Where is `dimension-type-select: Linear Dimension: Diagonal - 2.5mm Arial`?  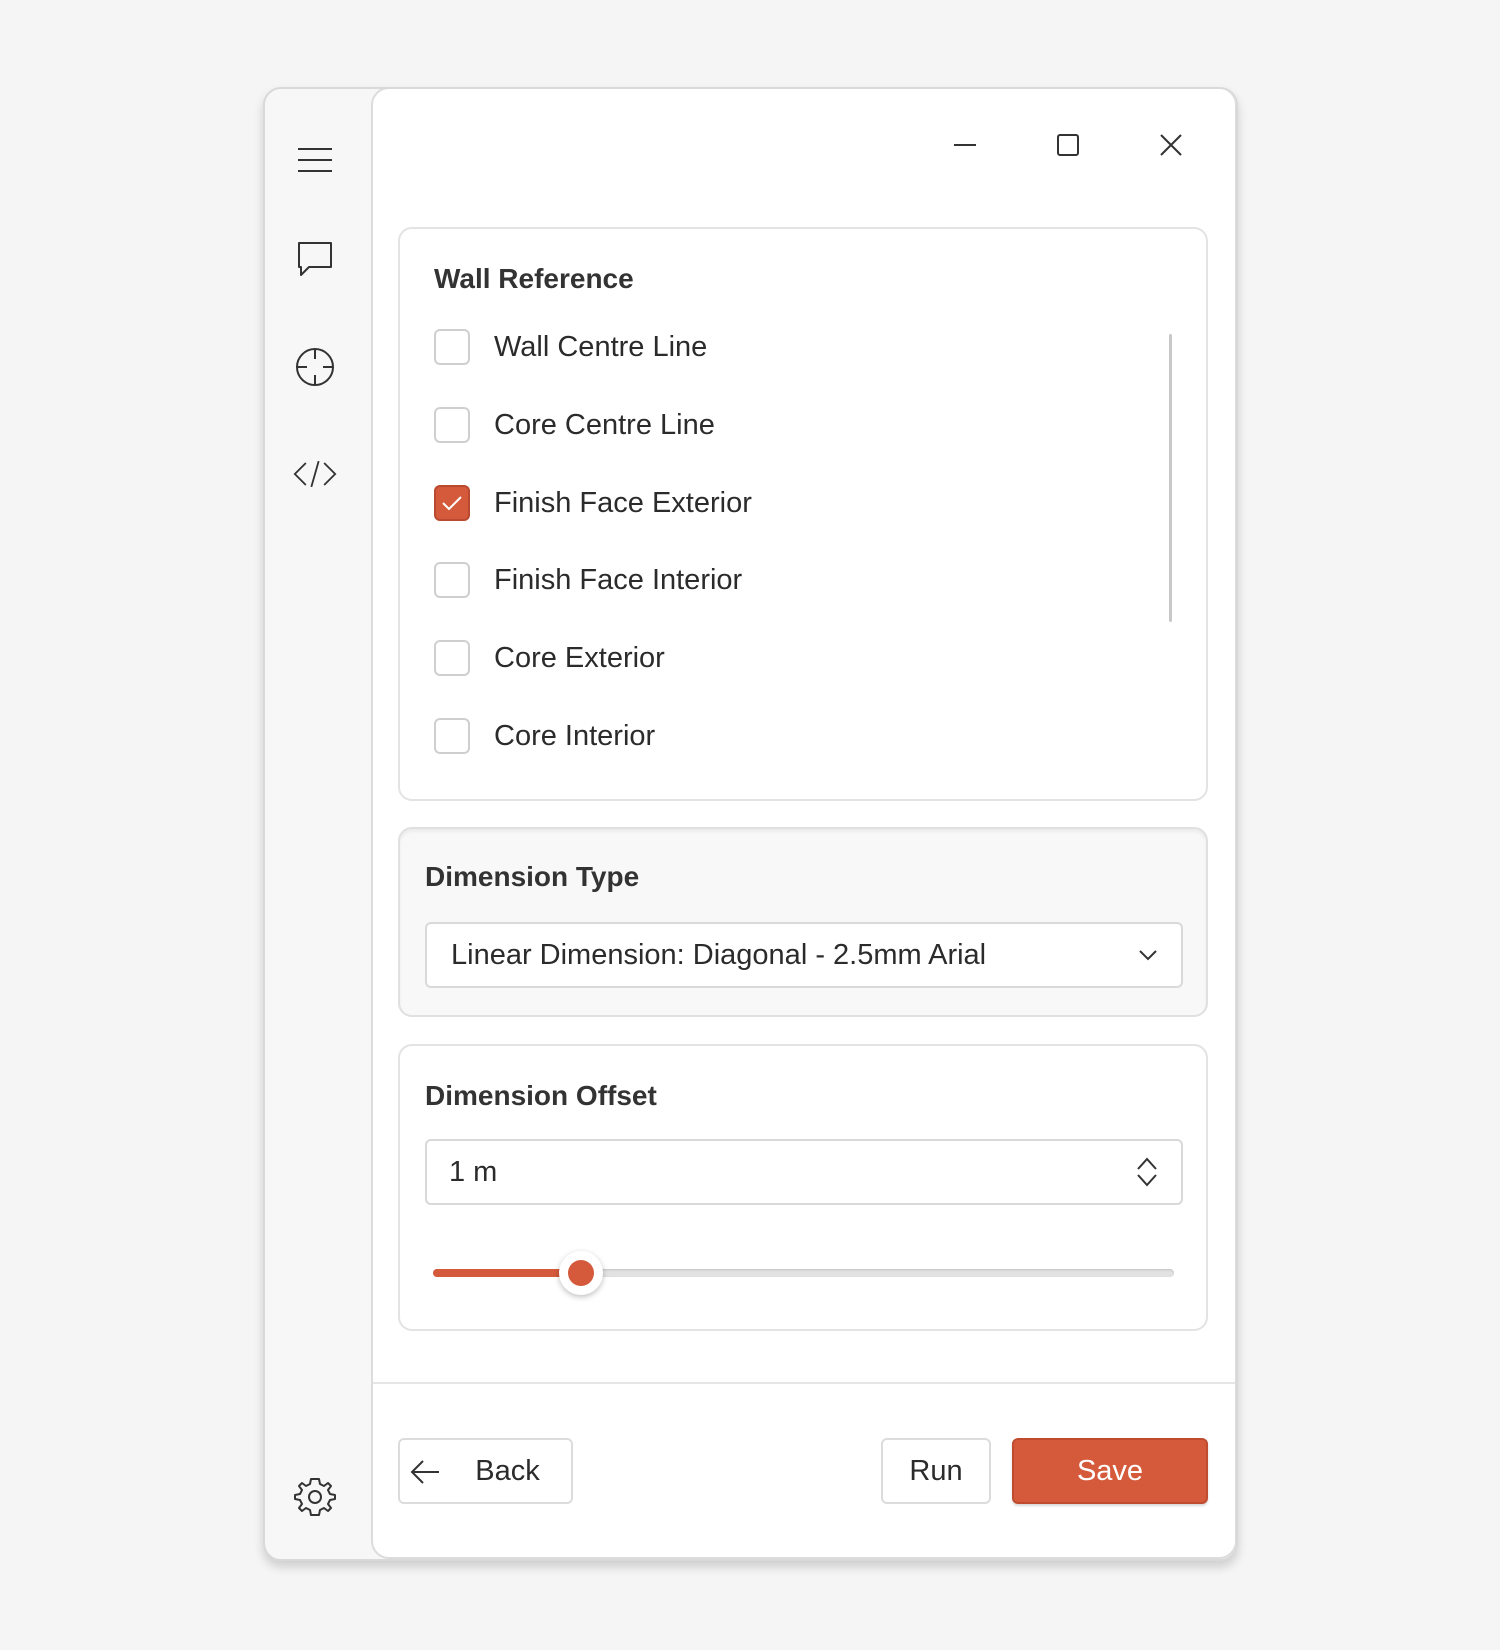 dimension-type-select: Linear Dimension: Diagonal - 2.5mm Arial is located at coordinates (804, 955).